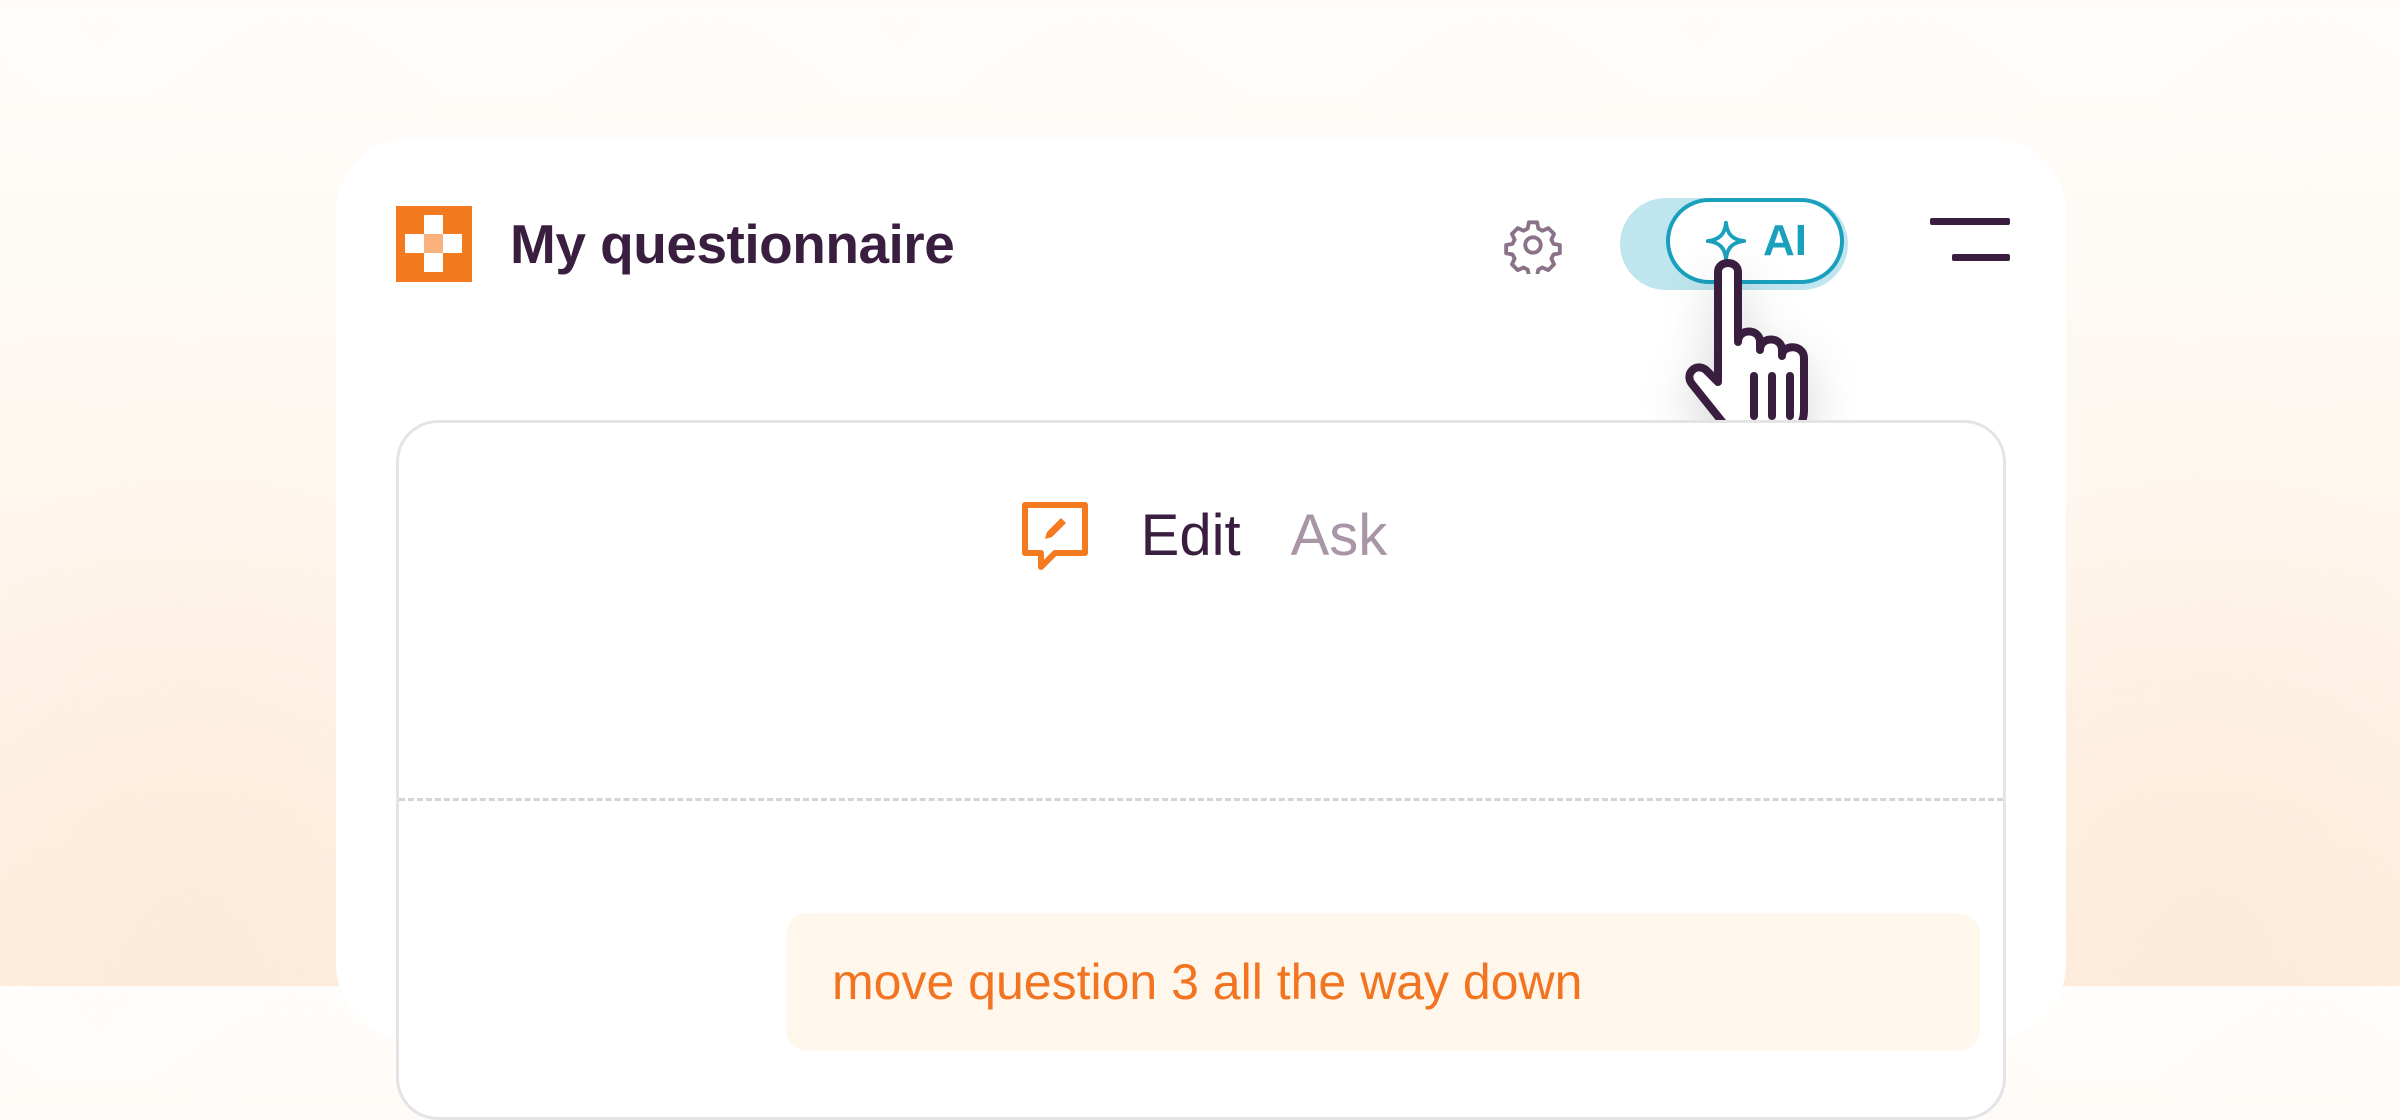 The width and height of the screenshot is (2400, 1120). What do you see at coordinates (1785, 240) in the screenshot?
I see `ai-toggle-label: AI` at bounding box center [1785, 240].